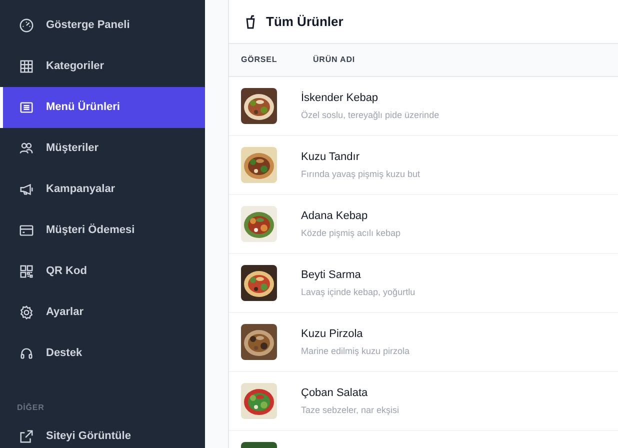 The width and height of the screenshot is (618, 448). I want to click on sidebar-item: Siteyi Görüntüle, so click(102, 432).